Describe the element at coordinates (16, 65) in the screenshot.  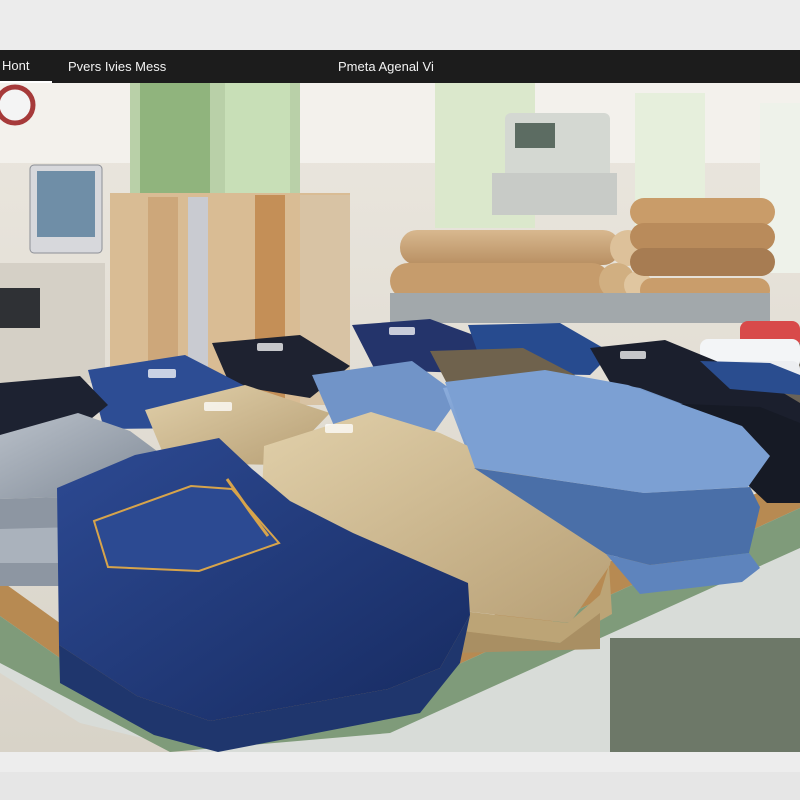
I see `tab-home-label: Hont` at that location.